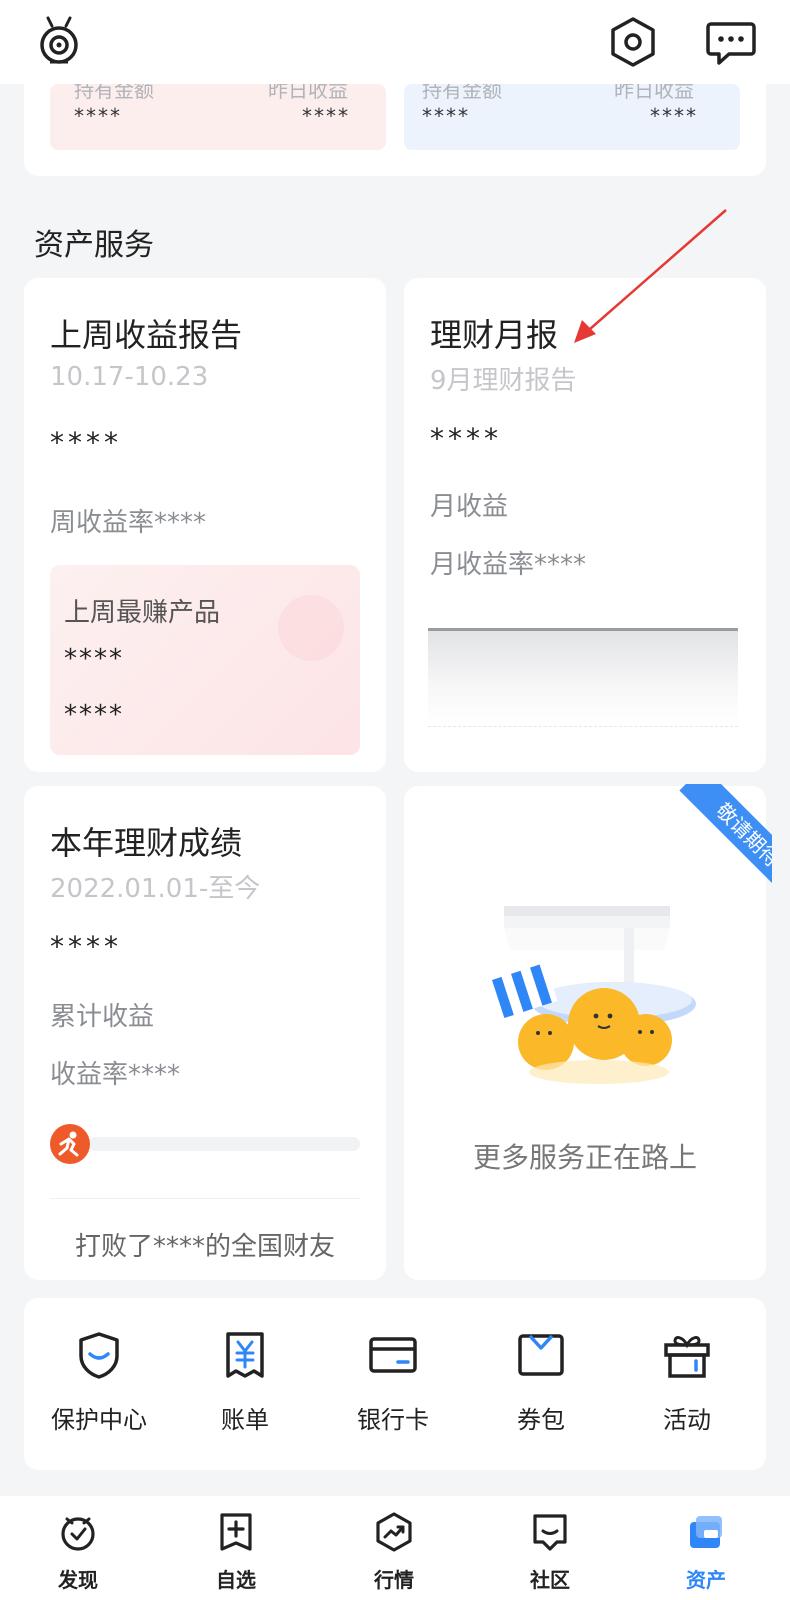 This screenshot has width=790, height=1600. I want to click on shield-icon, so click(99, 1355).